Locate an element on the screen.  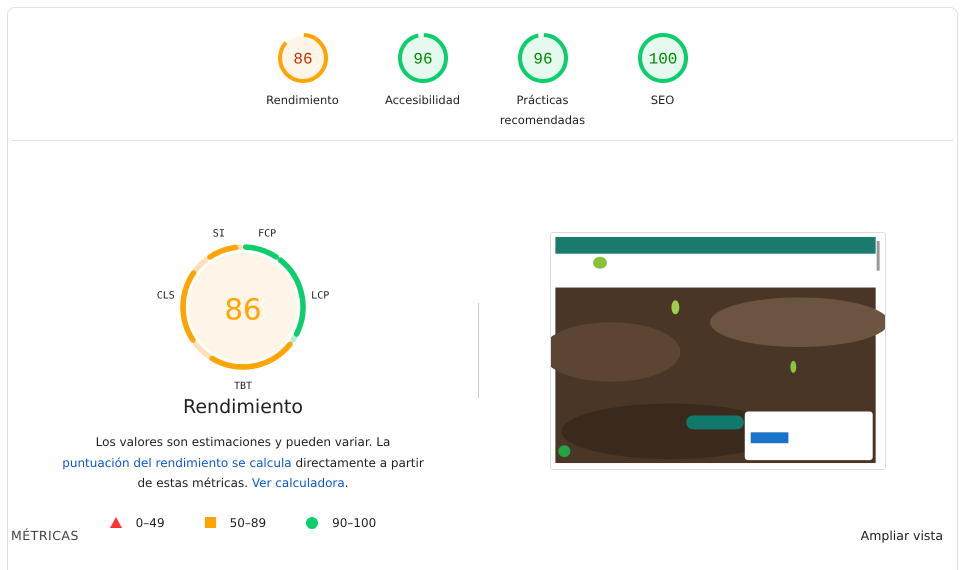
score-value: 100 is located at coordinates (662, 59).